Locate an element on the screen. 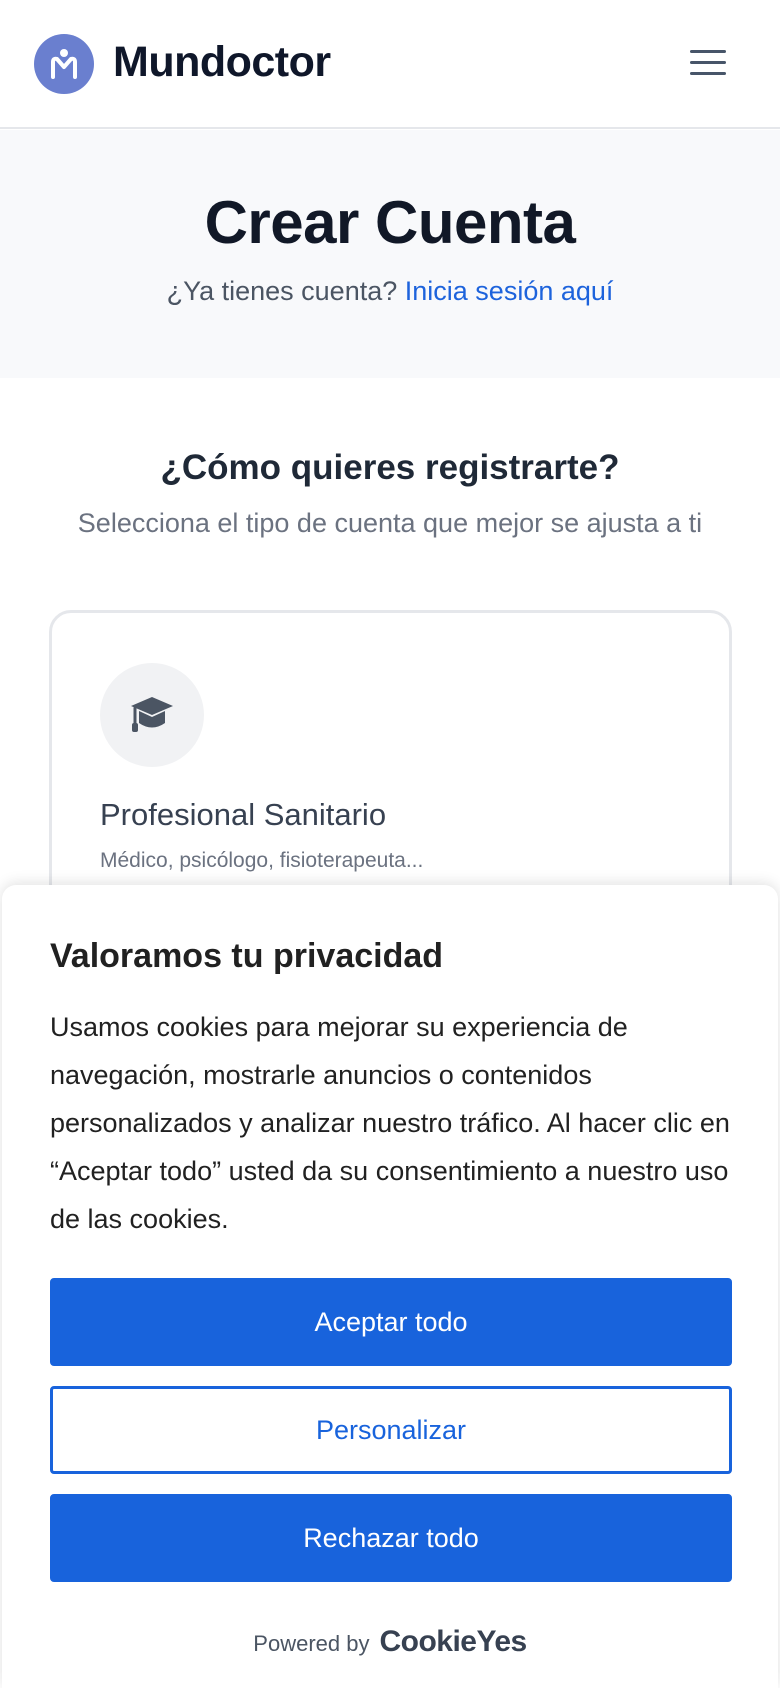 Image resolution: width=780 pixels, height=1688 pixels. login-link: Inicia sesión aquí is located at coordinates (509, 291).